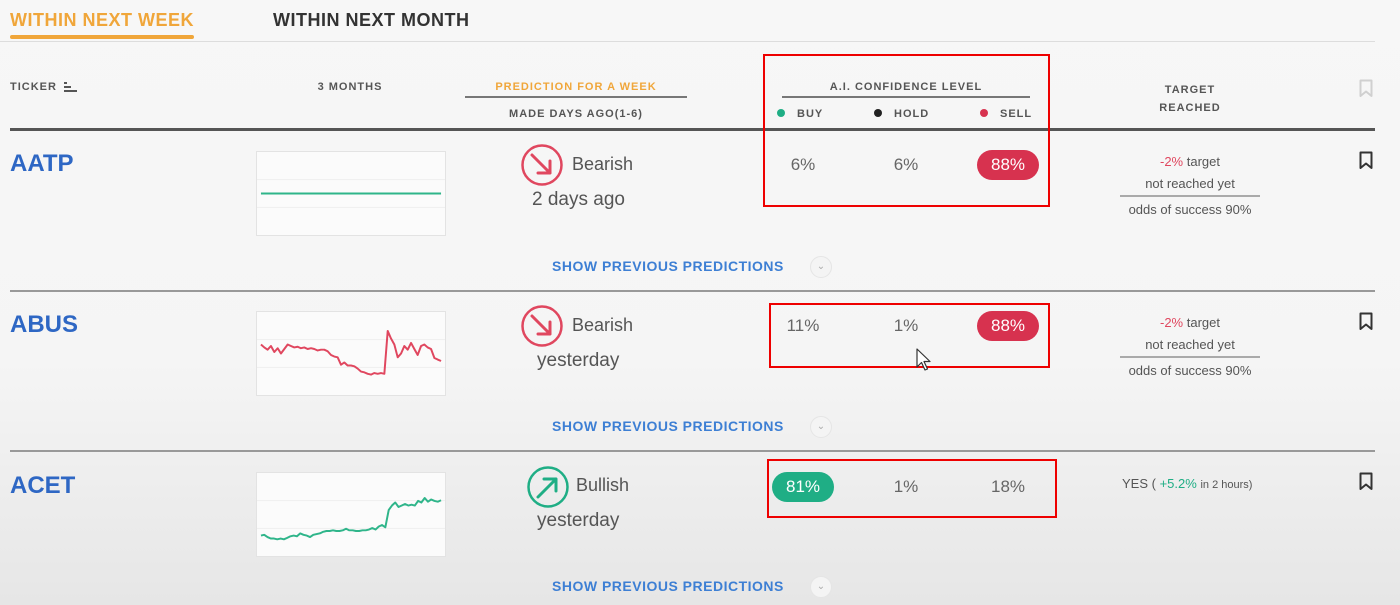 The image size is (1400, 605). I want to click on column-header-target-reached: TARGET REACHED, so click(1190, 99).